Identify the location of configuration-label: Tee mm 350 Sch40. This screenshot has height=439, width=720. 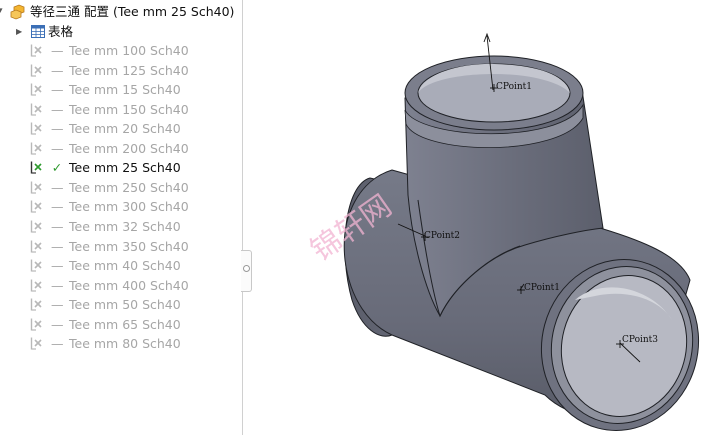
(129, 246).